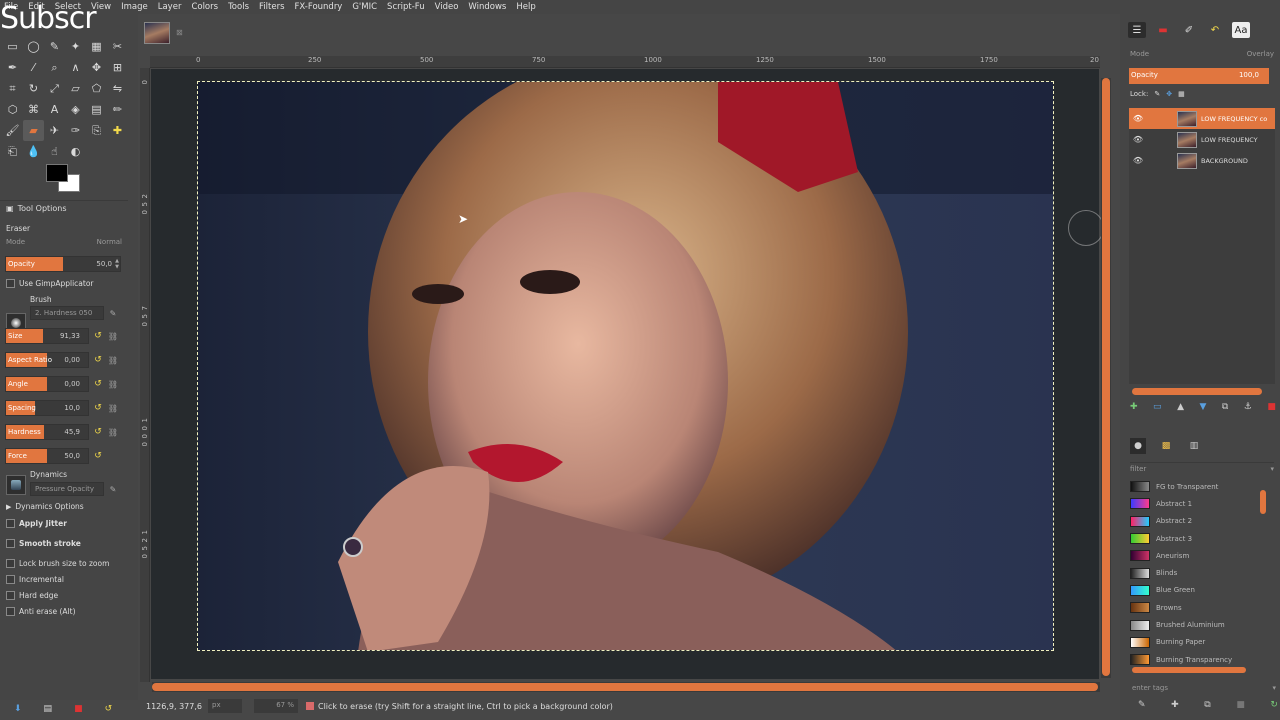 The height and width of the screenshot is (720, 1280). What do you see at coordinates (35, 579) in the screenshot?
I see `incremental-check: Incremental` at bounding box center [35, 579].